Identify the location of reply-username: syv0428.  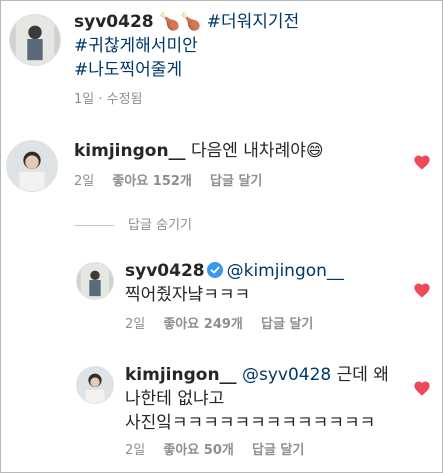
(165, 271).